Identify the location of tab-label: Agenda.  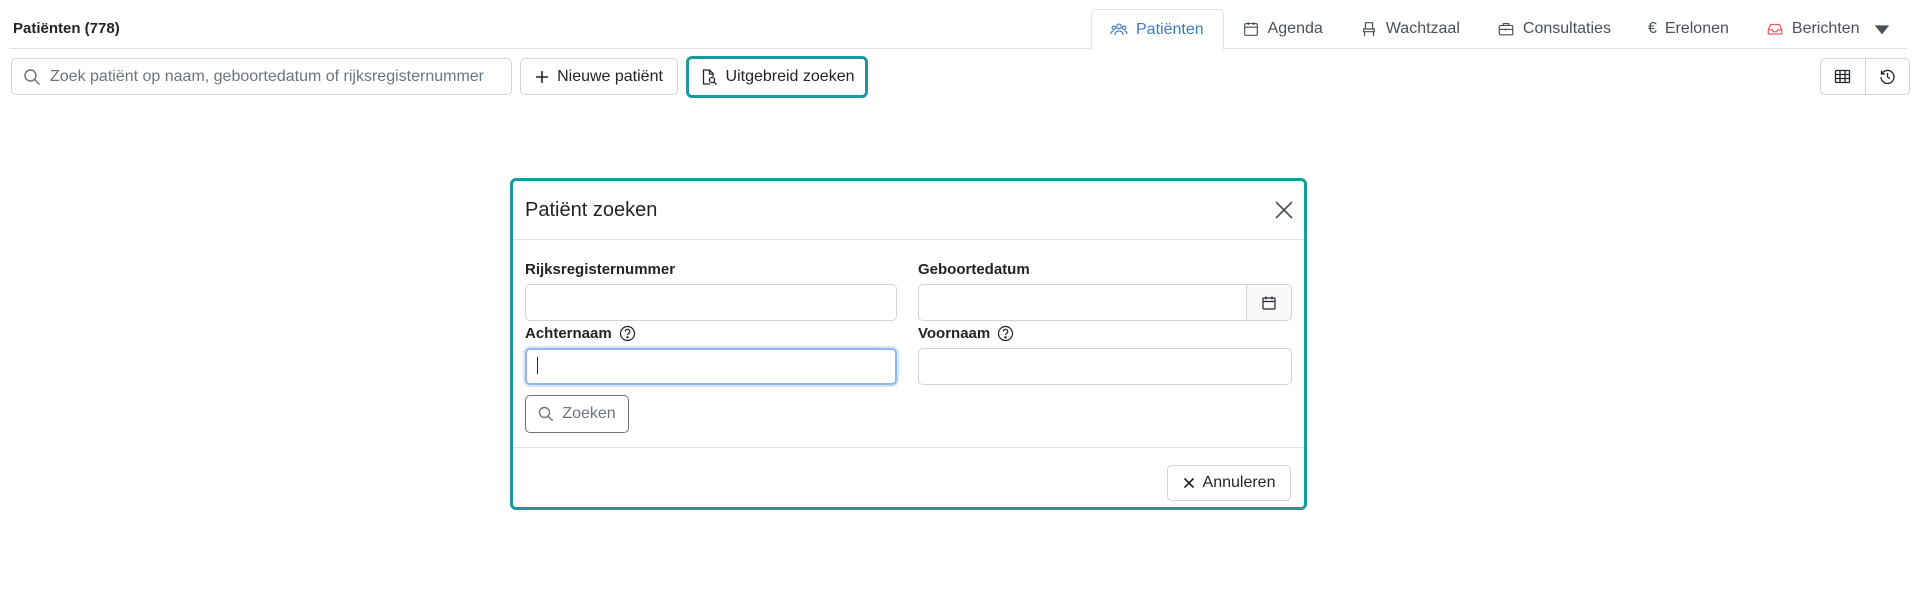
(1295, 28).